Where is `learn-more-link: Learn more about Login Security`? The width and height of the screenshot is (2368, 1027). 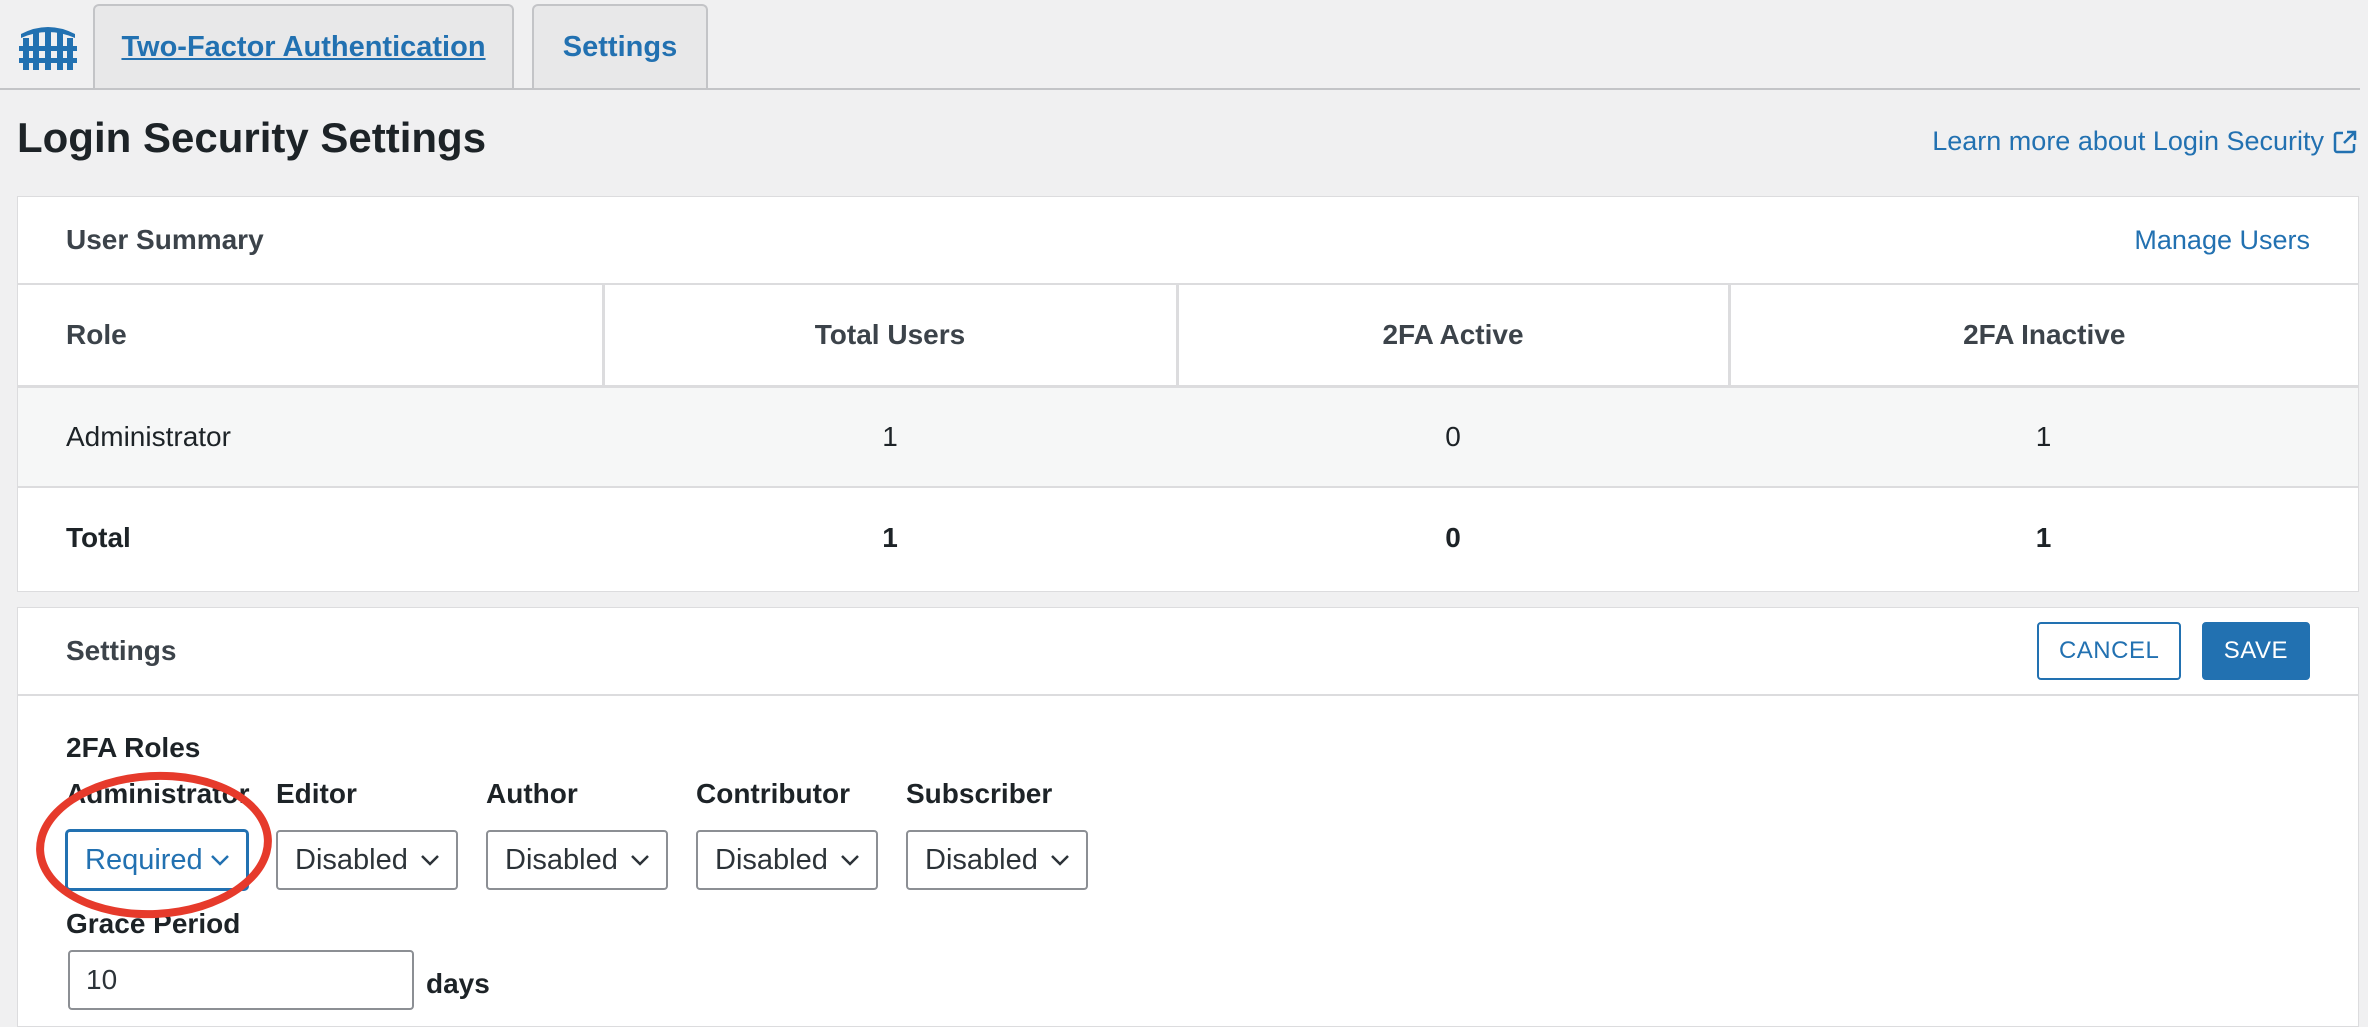 learn-more-link: Learn more about Login Security is located at coordinates (2145, 141).